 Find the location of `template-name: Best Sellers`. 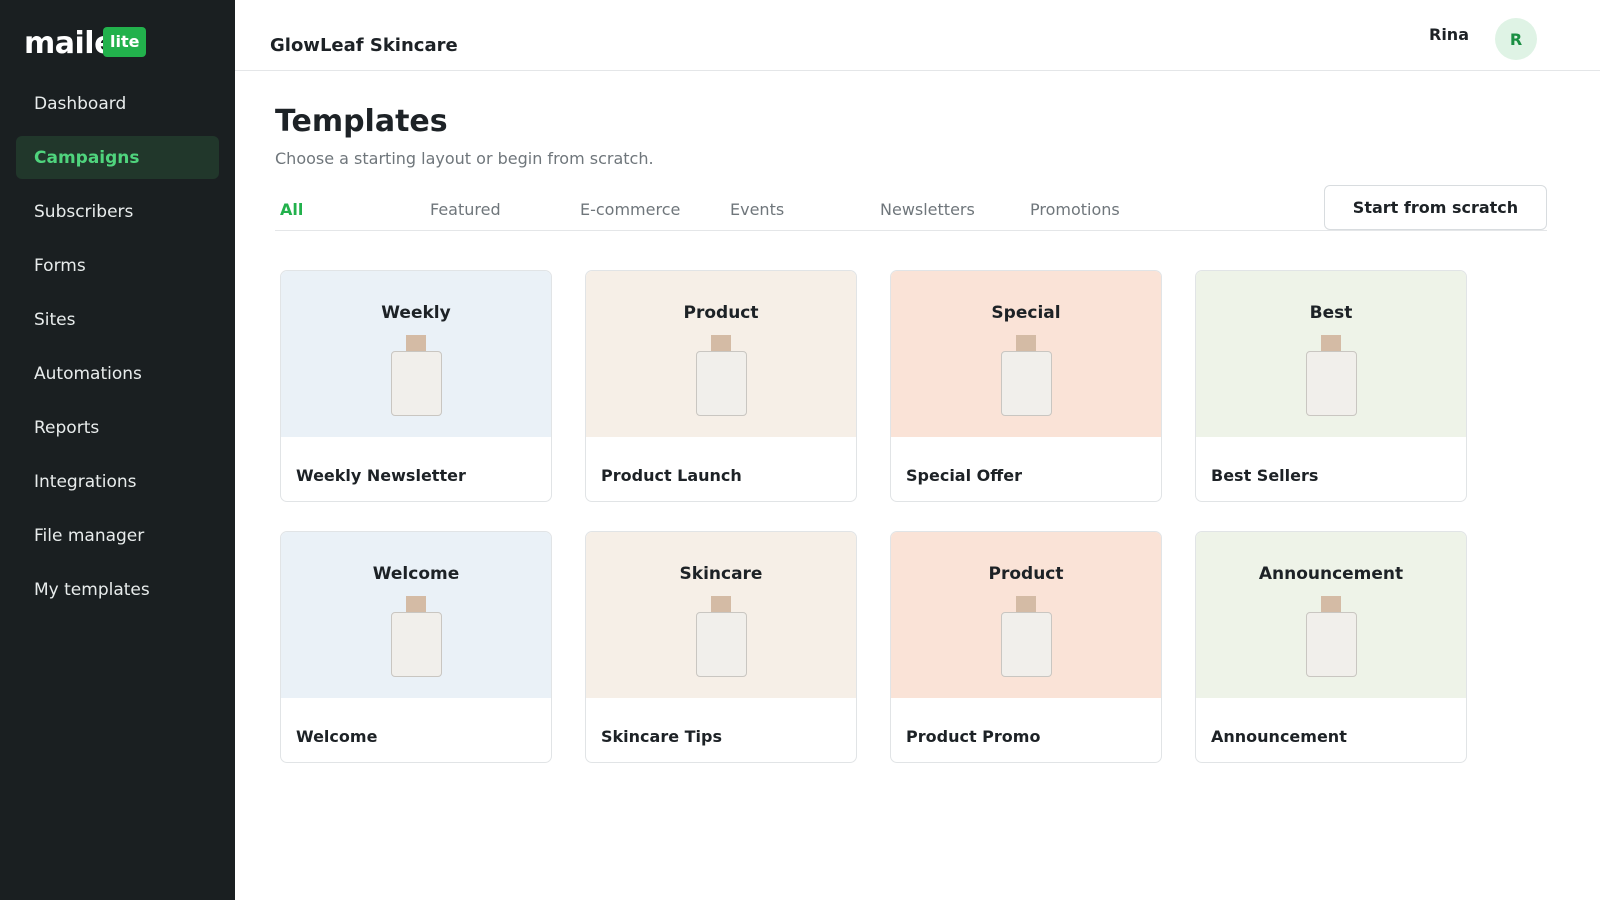

template-name: Best Sellers is located at coordinates (1265, 475).